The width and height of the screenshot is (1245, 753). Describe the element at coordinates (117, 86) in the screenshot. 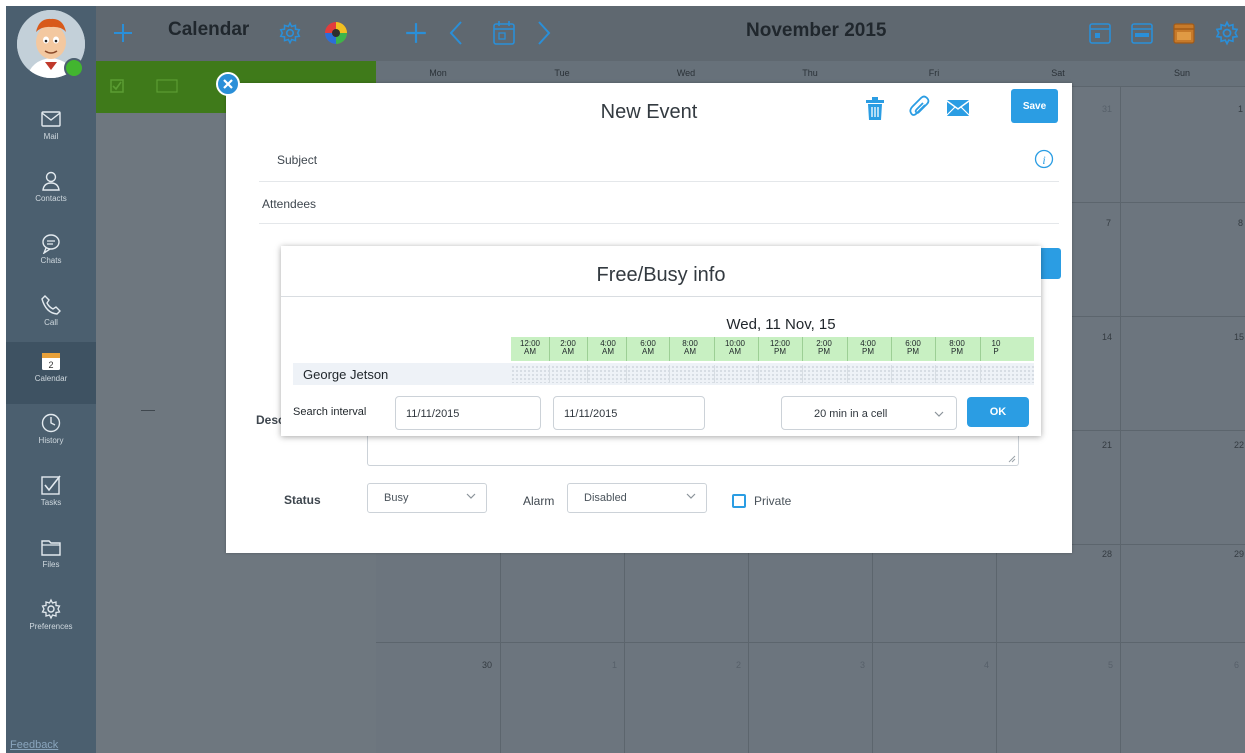

I see `checkbox-checked-icon` at that location.